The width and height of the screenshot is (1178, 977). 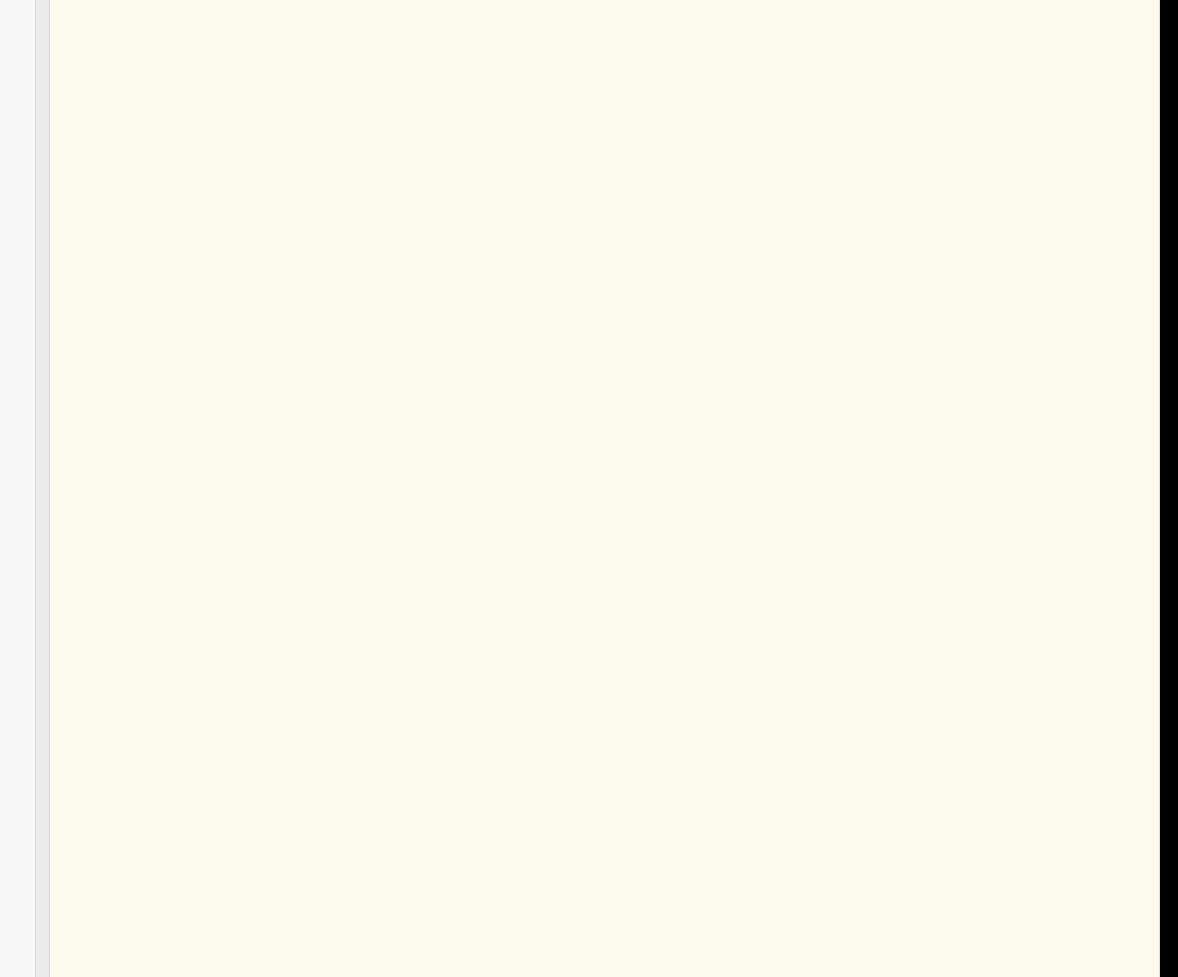 I want to click on line-number-gutter, so click(x=18, y=488).